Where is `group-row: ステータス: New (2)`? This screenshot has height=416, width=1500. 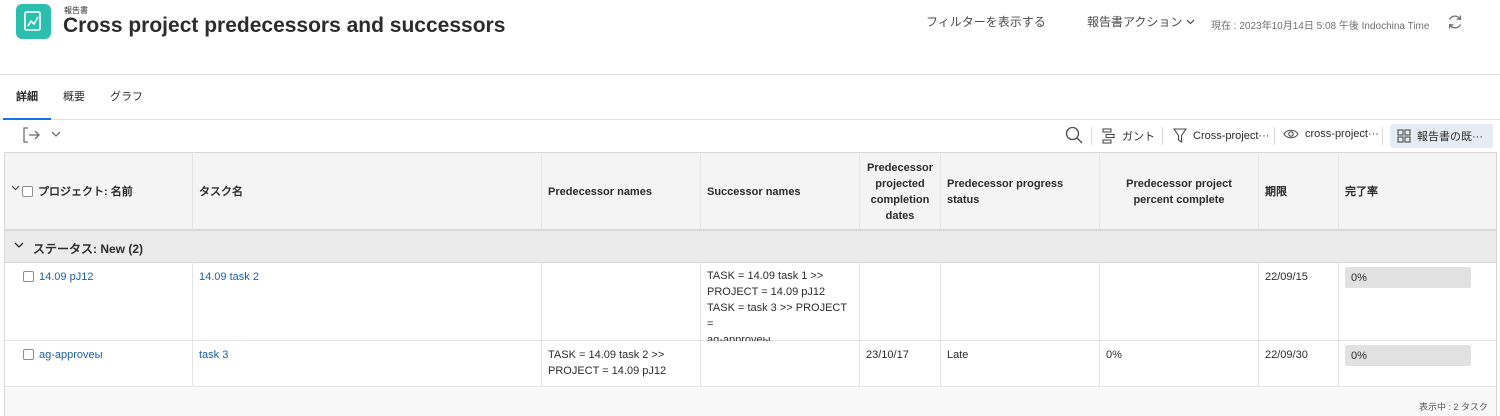
group-row: ステータス: New (2) is located at coordinates (750, 247).